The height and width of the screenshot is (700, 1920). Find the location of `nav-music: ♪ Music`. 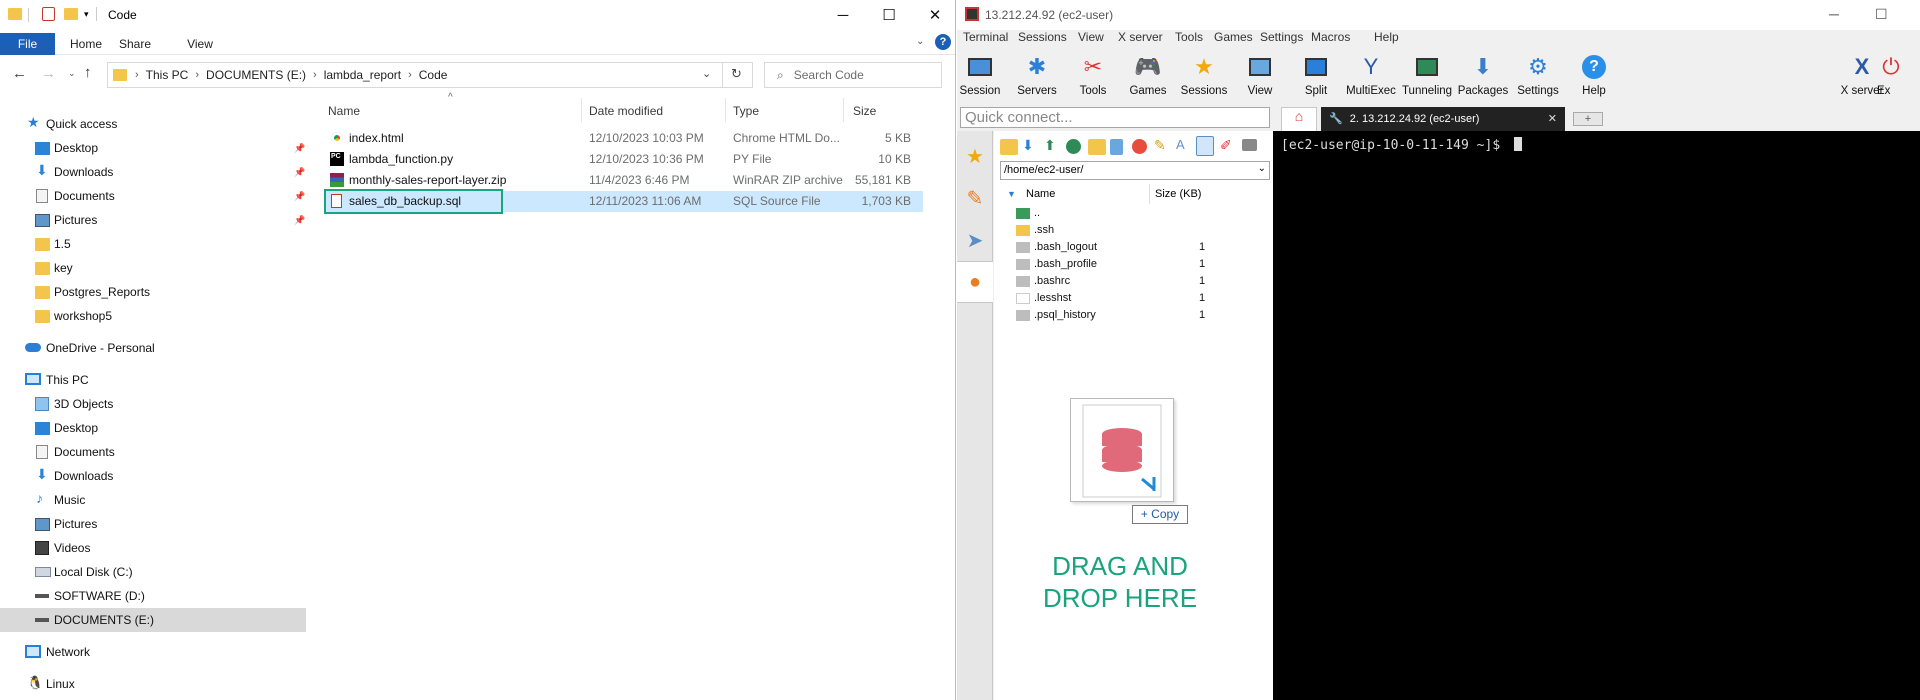

nav-music: ♪ Music is located at coordinates (153, 500).